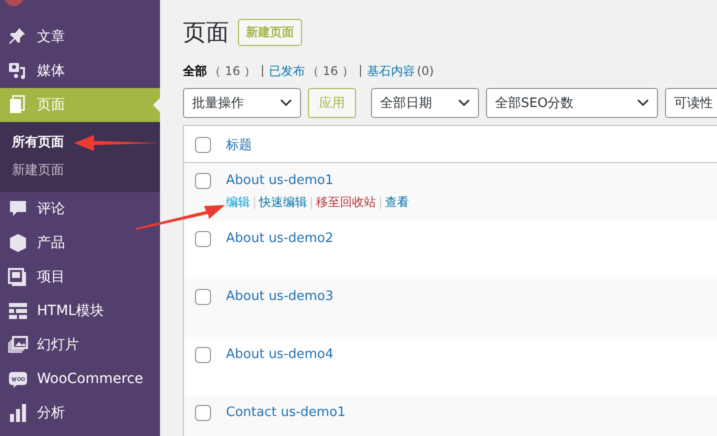 Image resolution: width=717 pixels, height=436 pixels. Describe the element at coordinates (425, 103) in the screenshot. I see `filter-dropdown: 全部日期` at that location.